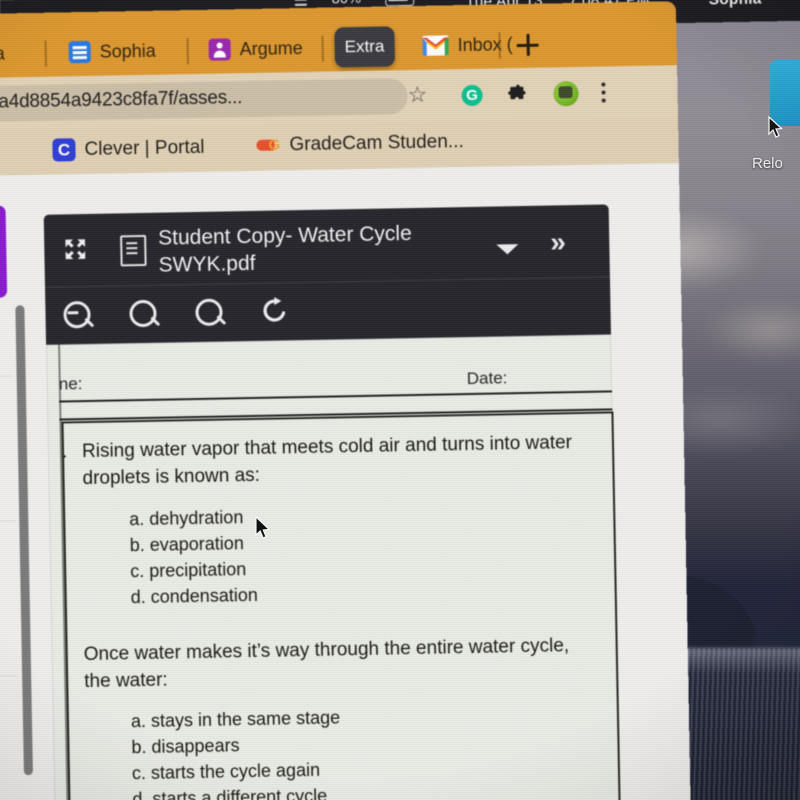 The width and height of the screenshot is (800, 800). Describe the element at coordinates (79, 52) in the screenshot. I see `google-docs-icon` at that location.